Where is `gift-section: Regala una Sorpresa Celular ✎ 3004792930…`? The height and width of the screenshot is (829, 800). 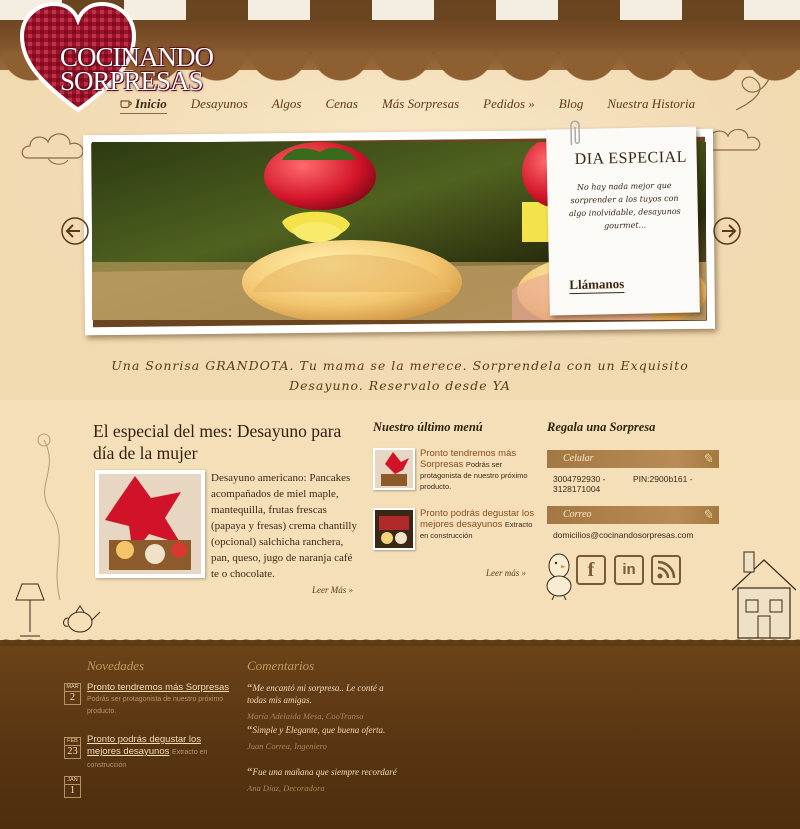
gift-section: Regala una Sorpresa Celular ✎ 3004792930… is located at coordinates (634, 480).